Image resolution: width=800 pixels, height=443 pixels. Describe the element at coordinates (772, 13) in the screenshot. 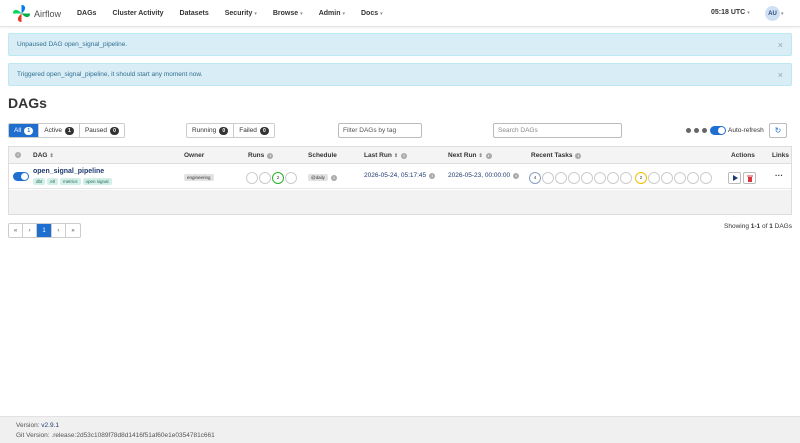

I see `user-avatar: AU` at that location.